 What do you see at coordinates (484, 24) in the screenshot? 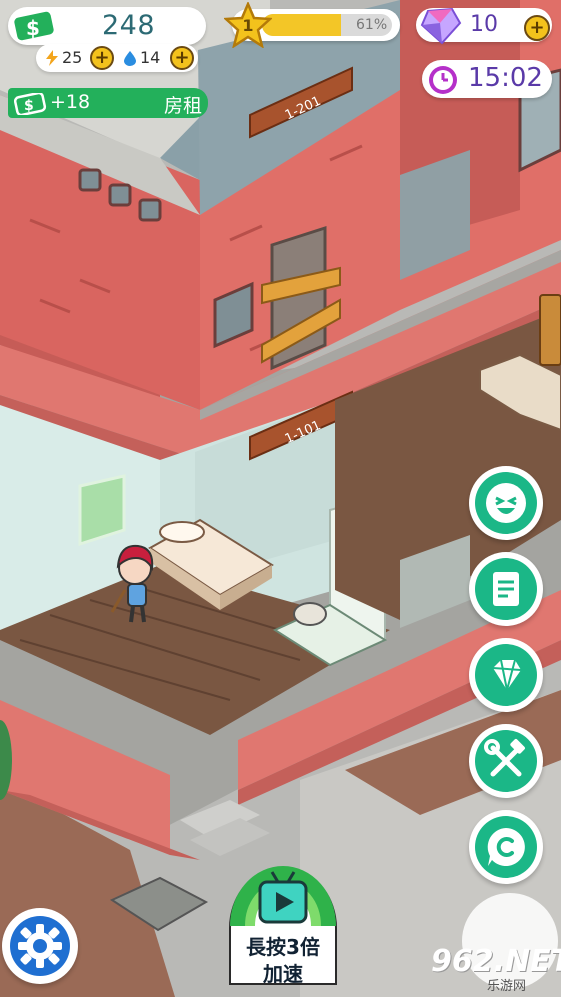
I see `gem-value: 10` at bounding box center [484, 24].